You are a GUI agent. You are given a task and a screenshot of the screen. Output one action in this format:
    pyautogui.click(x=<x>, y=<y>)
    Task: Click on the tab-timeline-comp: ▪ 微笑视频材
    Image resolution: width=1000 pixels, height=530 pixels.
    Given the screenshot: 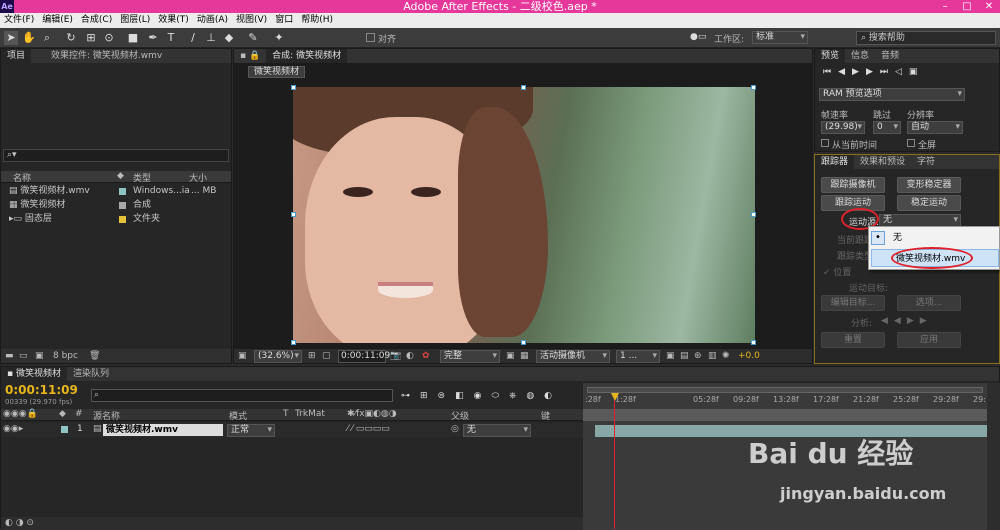 What is the action you would take?
    pyautogui.click(x=34, y=374)
    